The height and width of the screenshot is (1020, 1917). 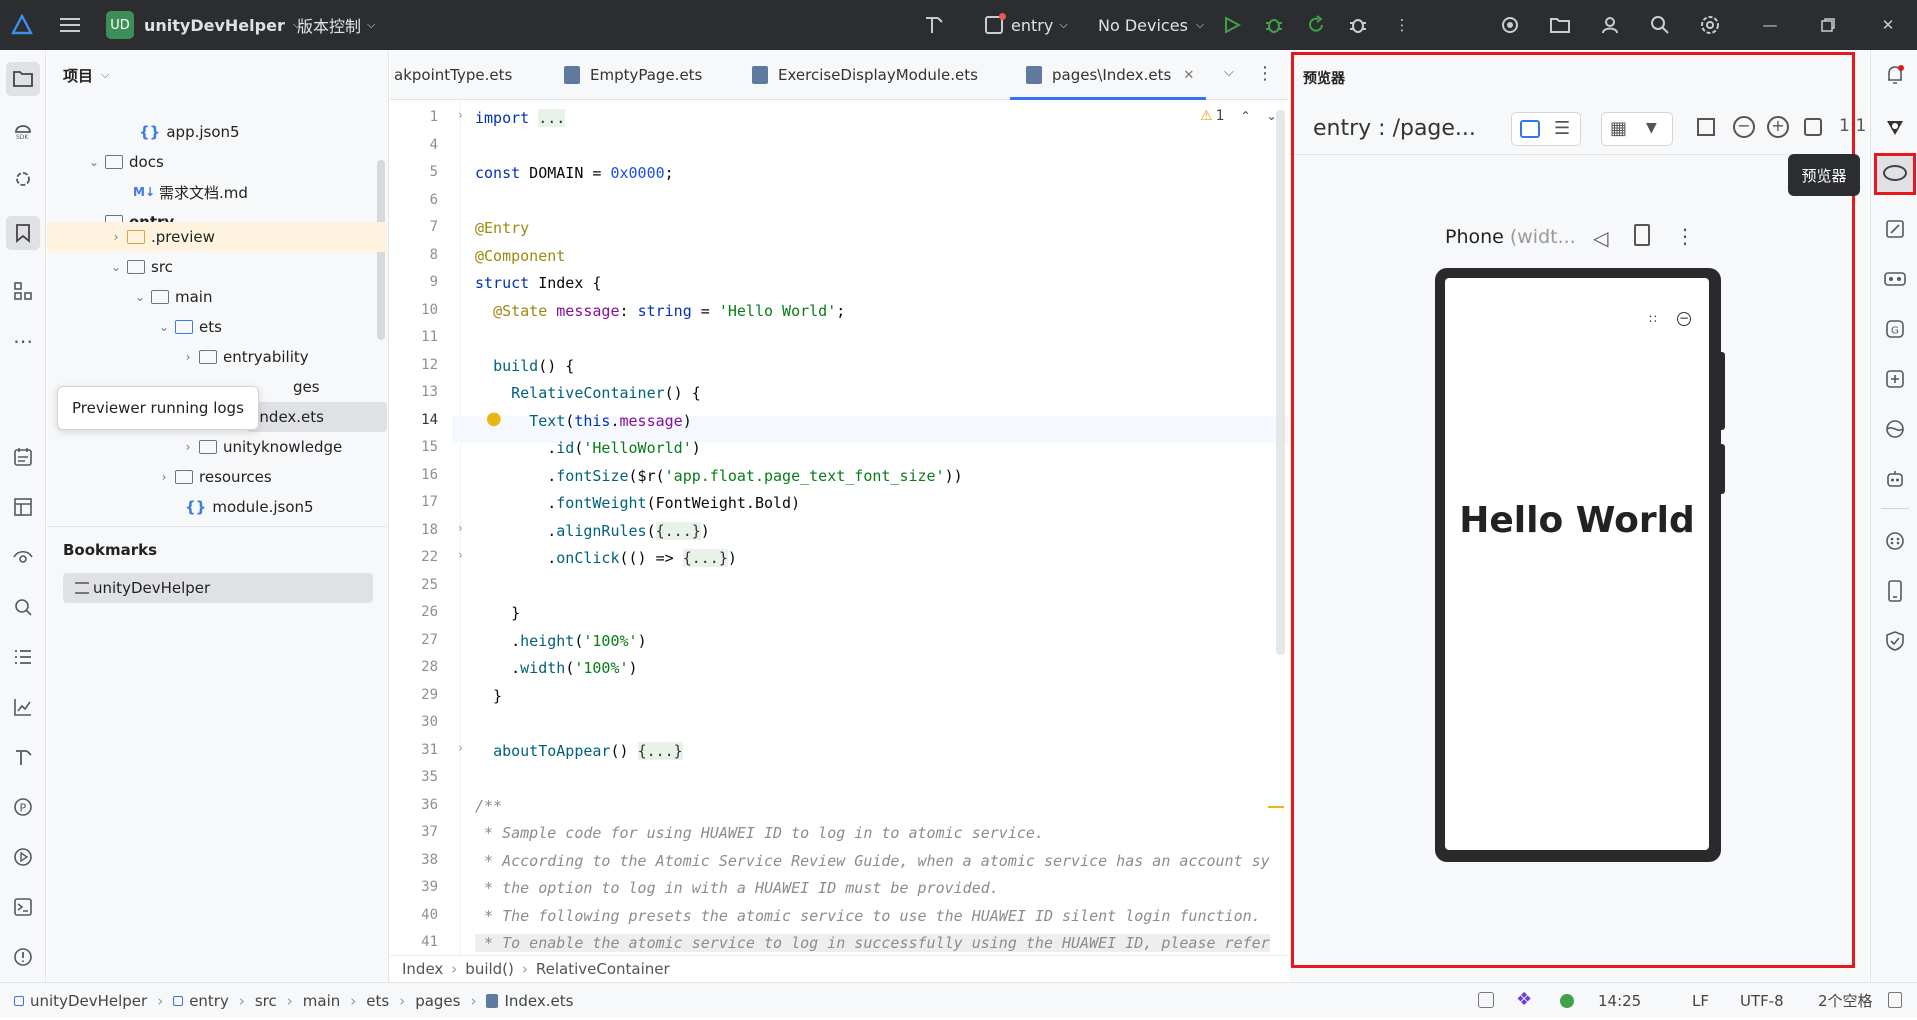 I want to click on bookmarks-icon, so click(x=23, y=233).